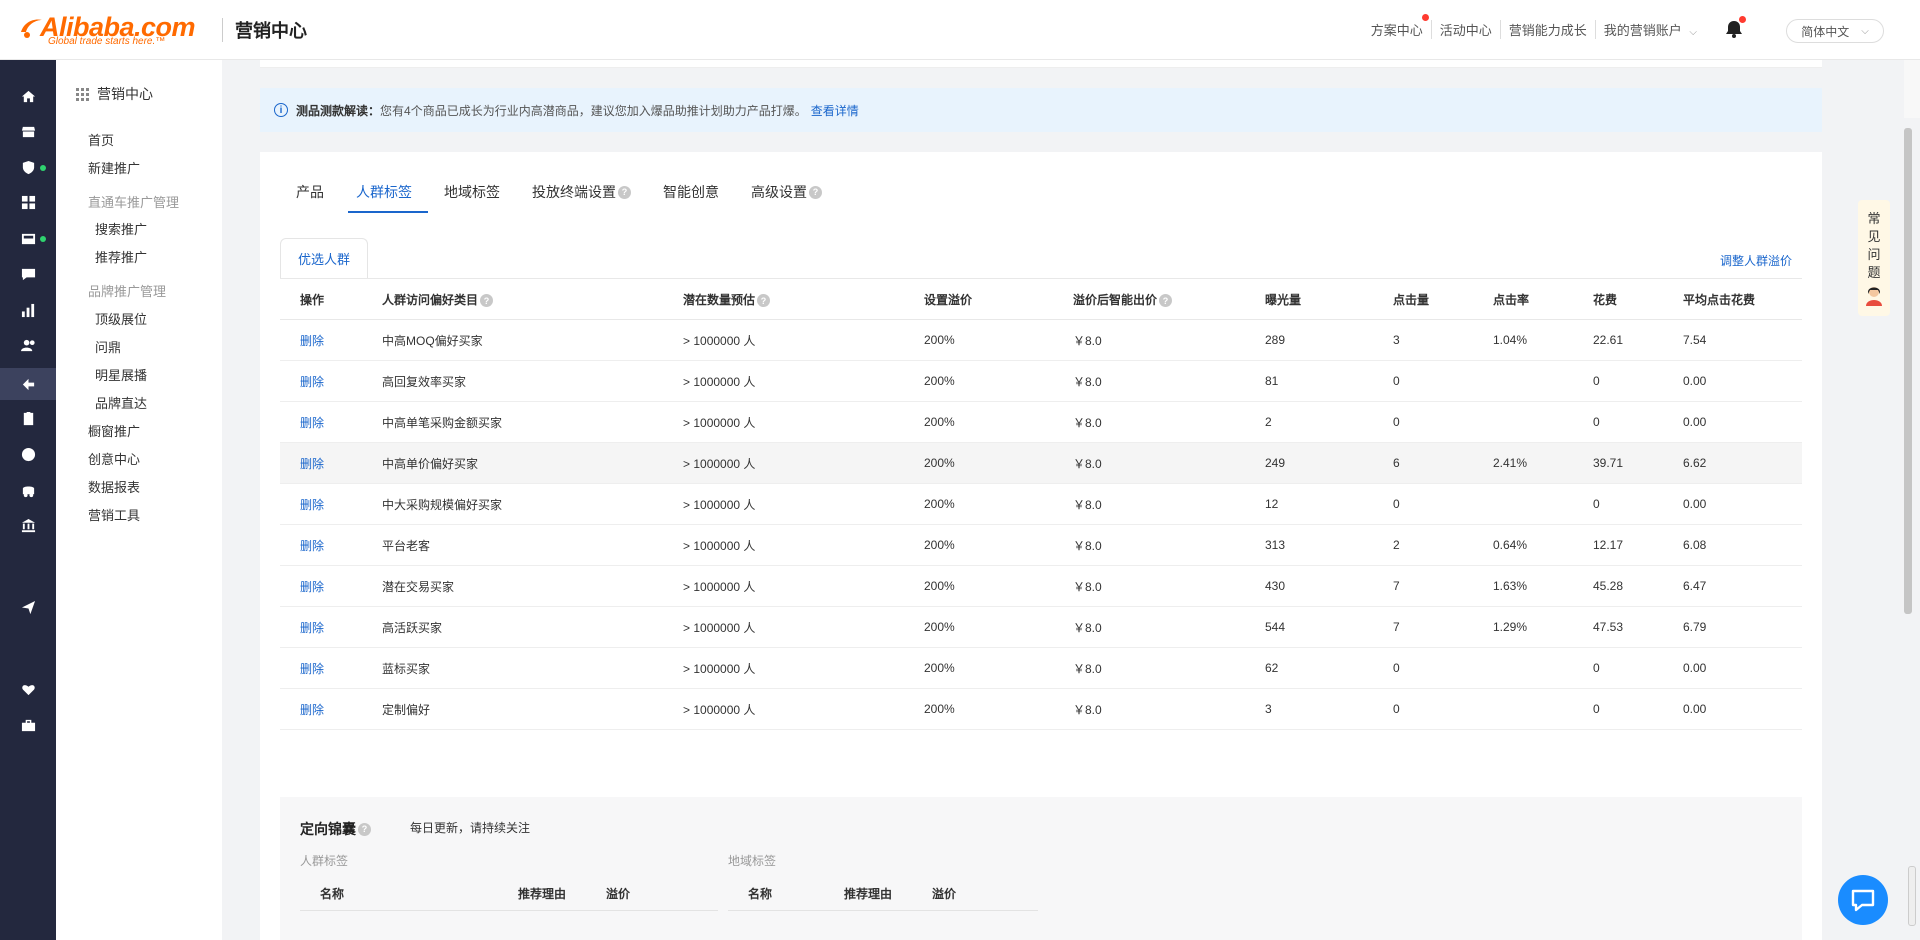  What do you see at coordinates (125, 94) in the screenshot?
I see `sidebar-title-label: 营销中心` at bounding box center [125, 94].